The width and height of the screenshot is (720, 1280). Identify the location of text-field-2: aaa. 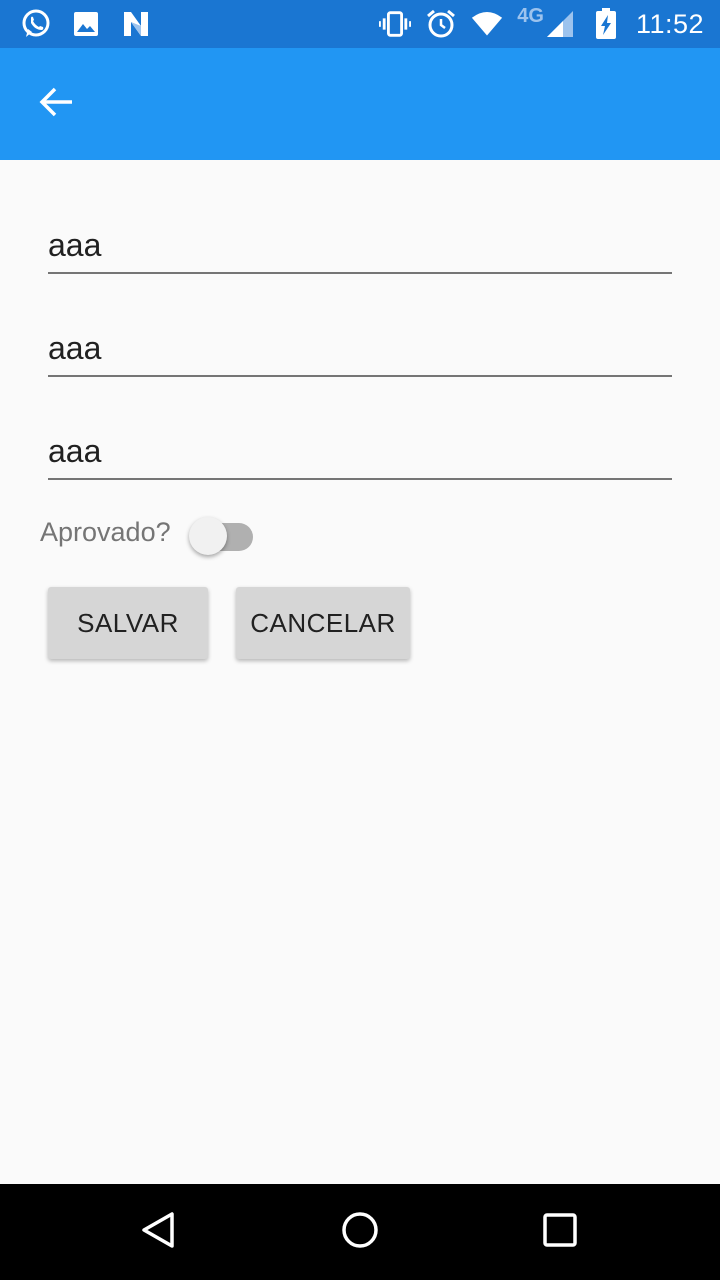
(360, 349).